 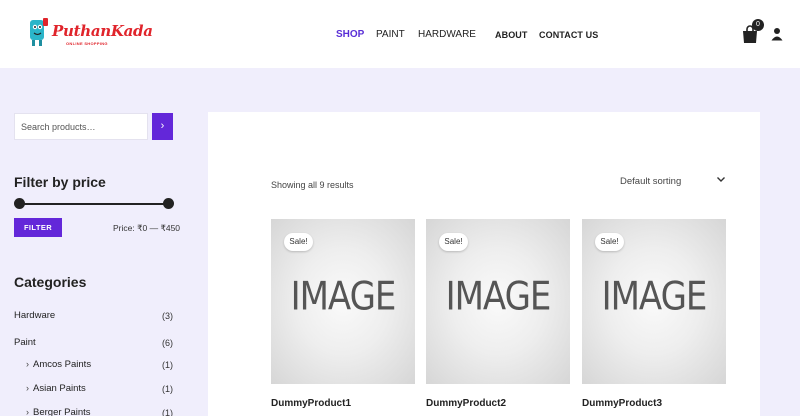 What do you see at coordinates (34, 315) in the screenshot?
I see `category-hardware: Hardware` at bounding box center [34, 315].